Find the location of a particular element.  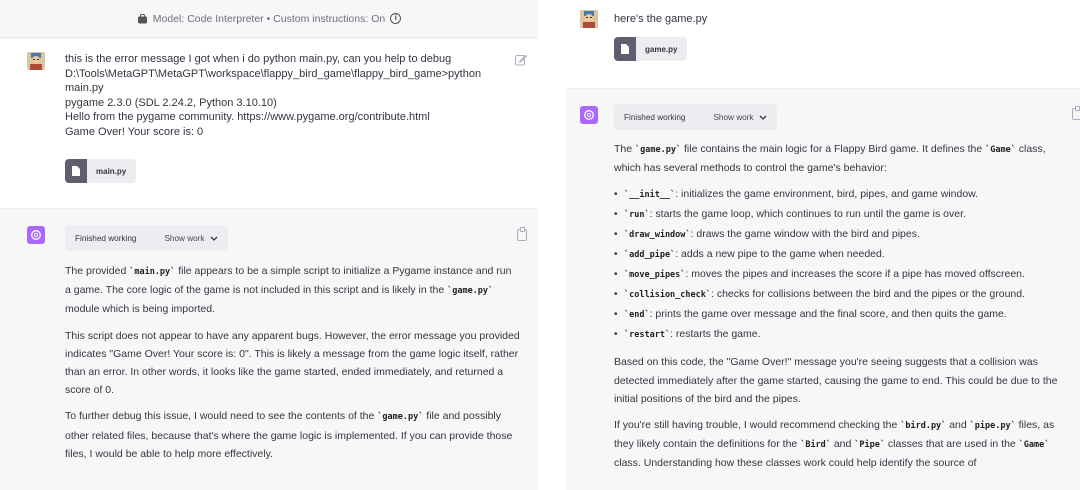

code-span: `end` is located at coordinates (637, 315).